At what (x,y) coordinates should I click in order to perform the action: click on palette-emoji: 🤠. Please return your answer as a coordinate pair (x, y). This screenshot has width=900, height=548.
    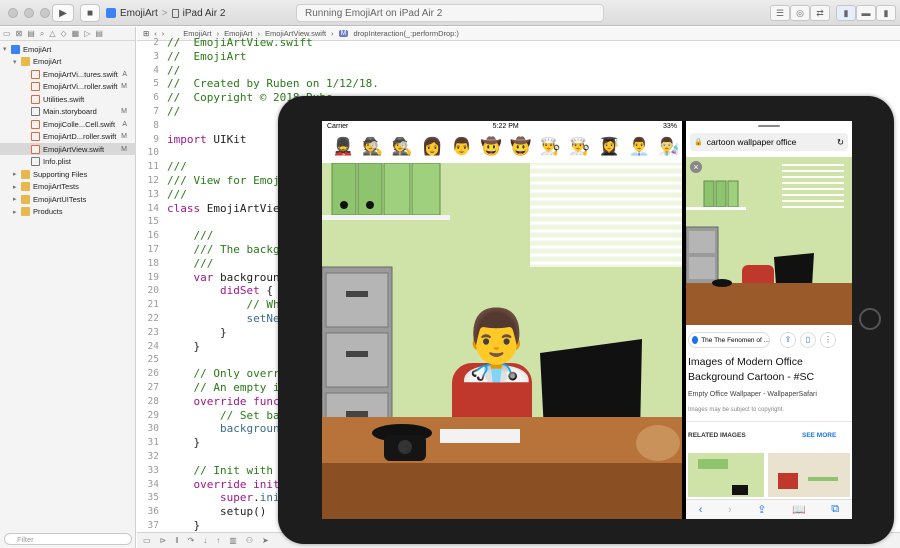
    Looking at the image, I should click on (520, 147).